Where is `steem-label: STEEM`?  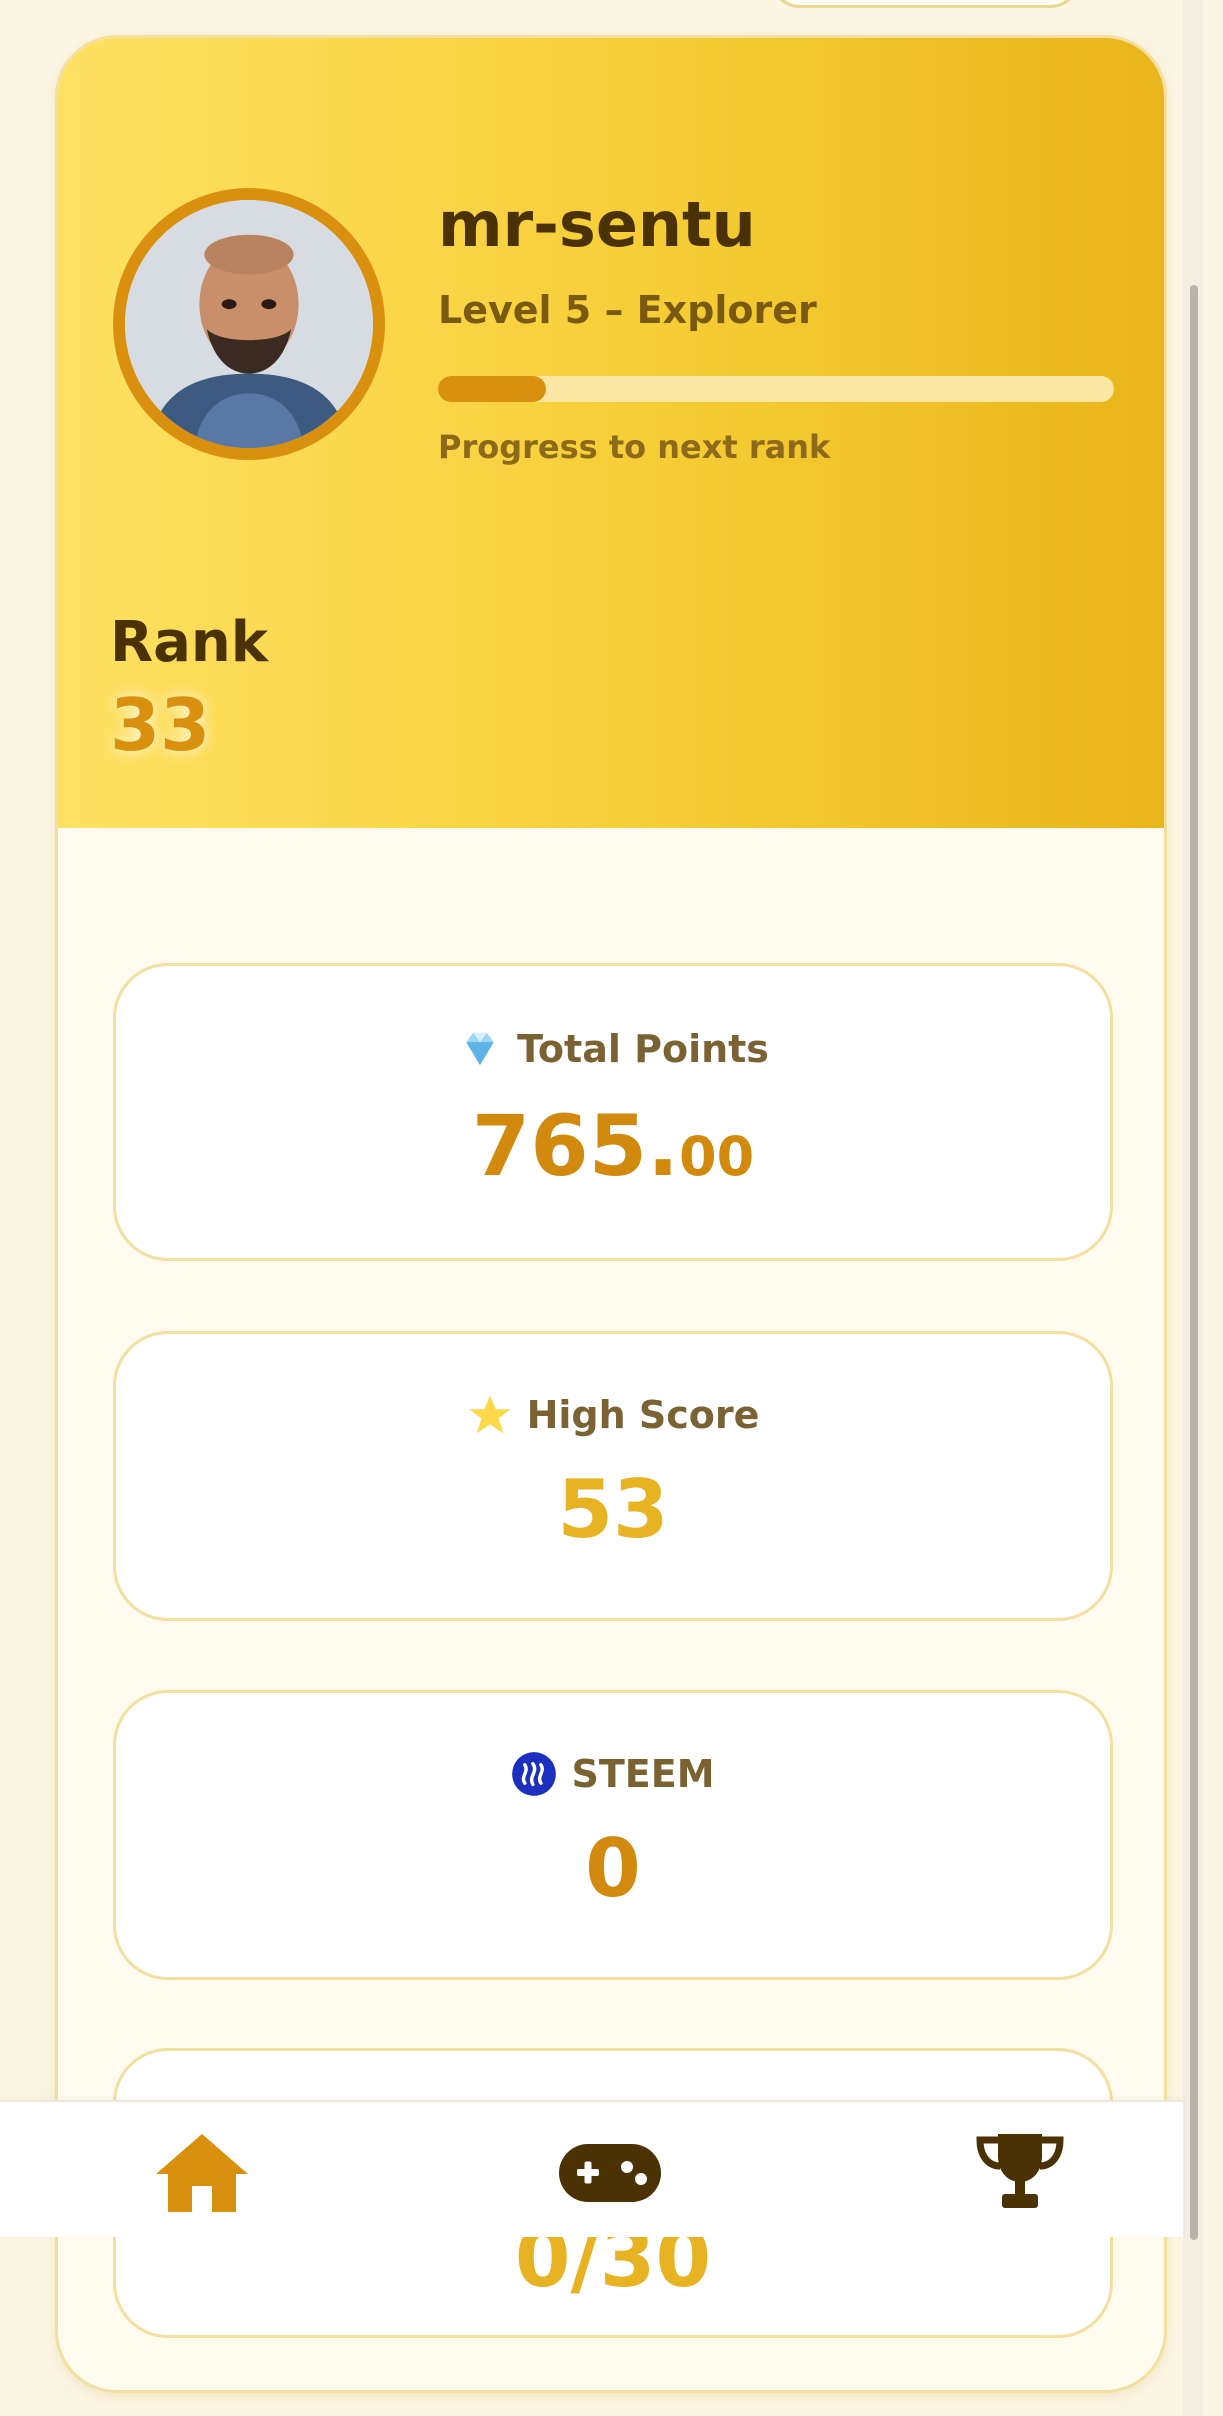 steem-label: STEEM is located at coordinates (643, 1774).